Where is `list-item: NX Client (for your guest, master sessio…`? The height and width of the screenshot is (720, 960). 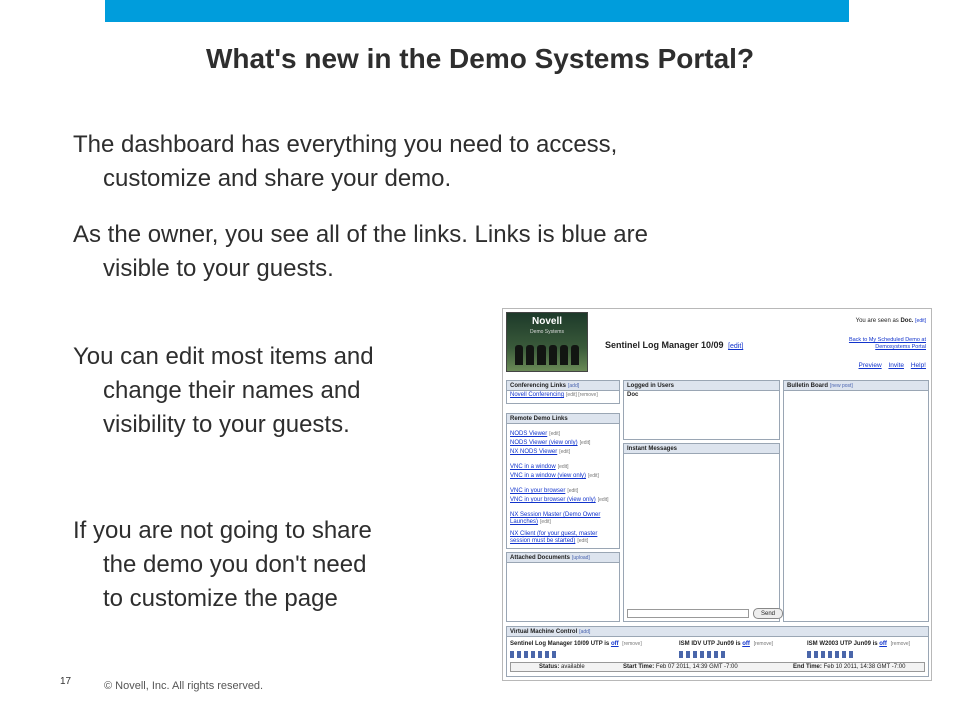
list-item: NX Client (for your guest, master sessio… is located at coordinates (561, 538).